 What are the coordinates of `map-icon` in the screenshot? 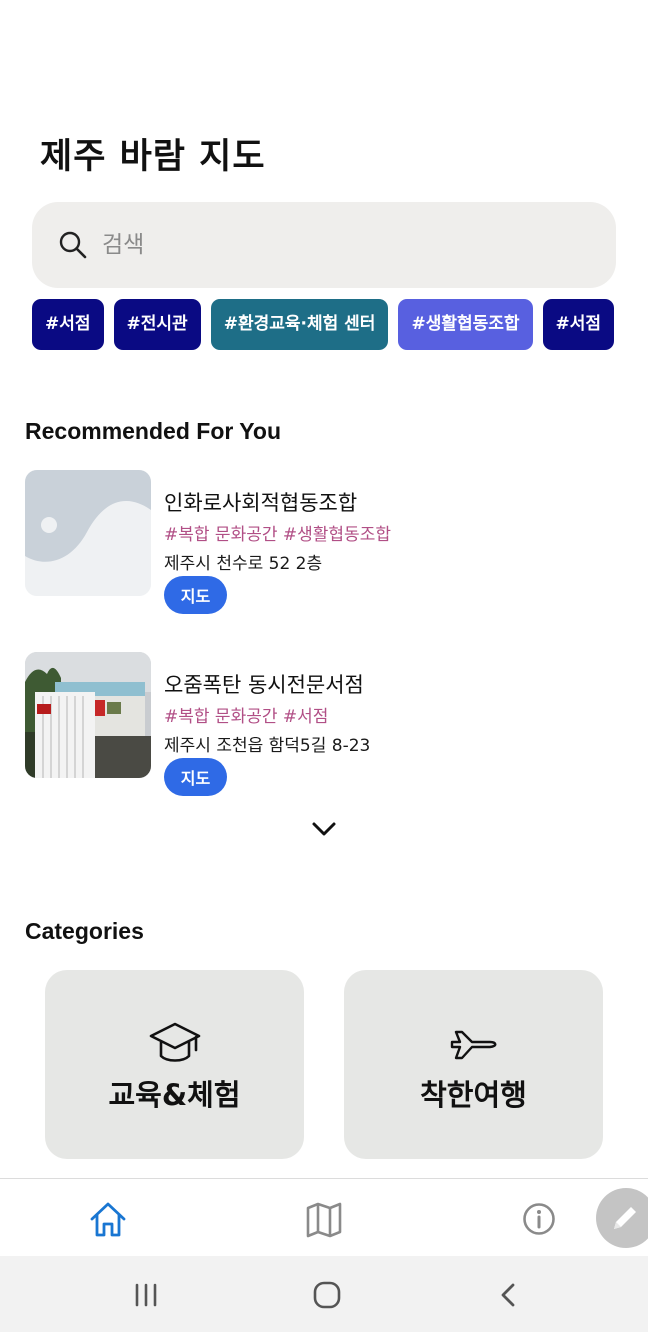 It's located at (324, 1219).